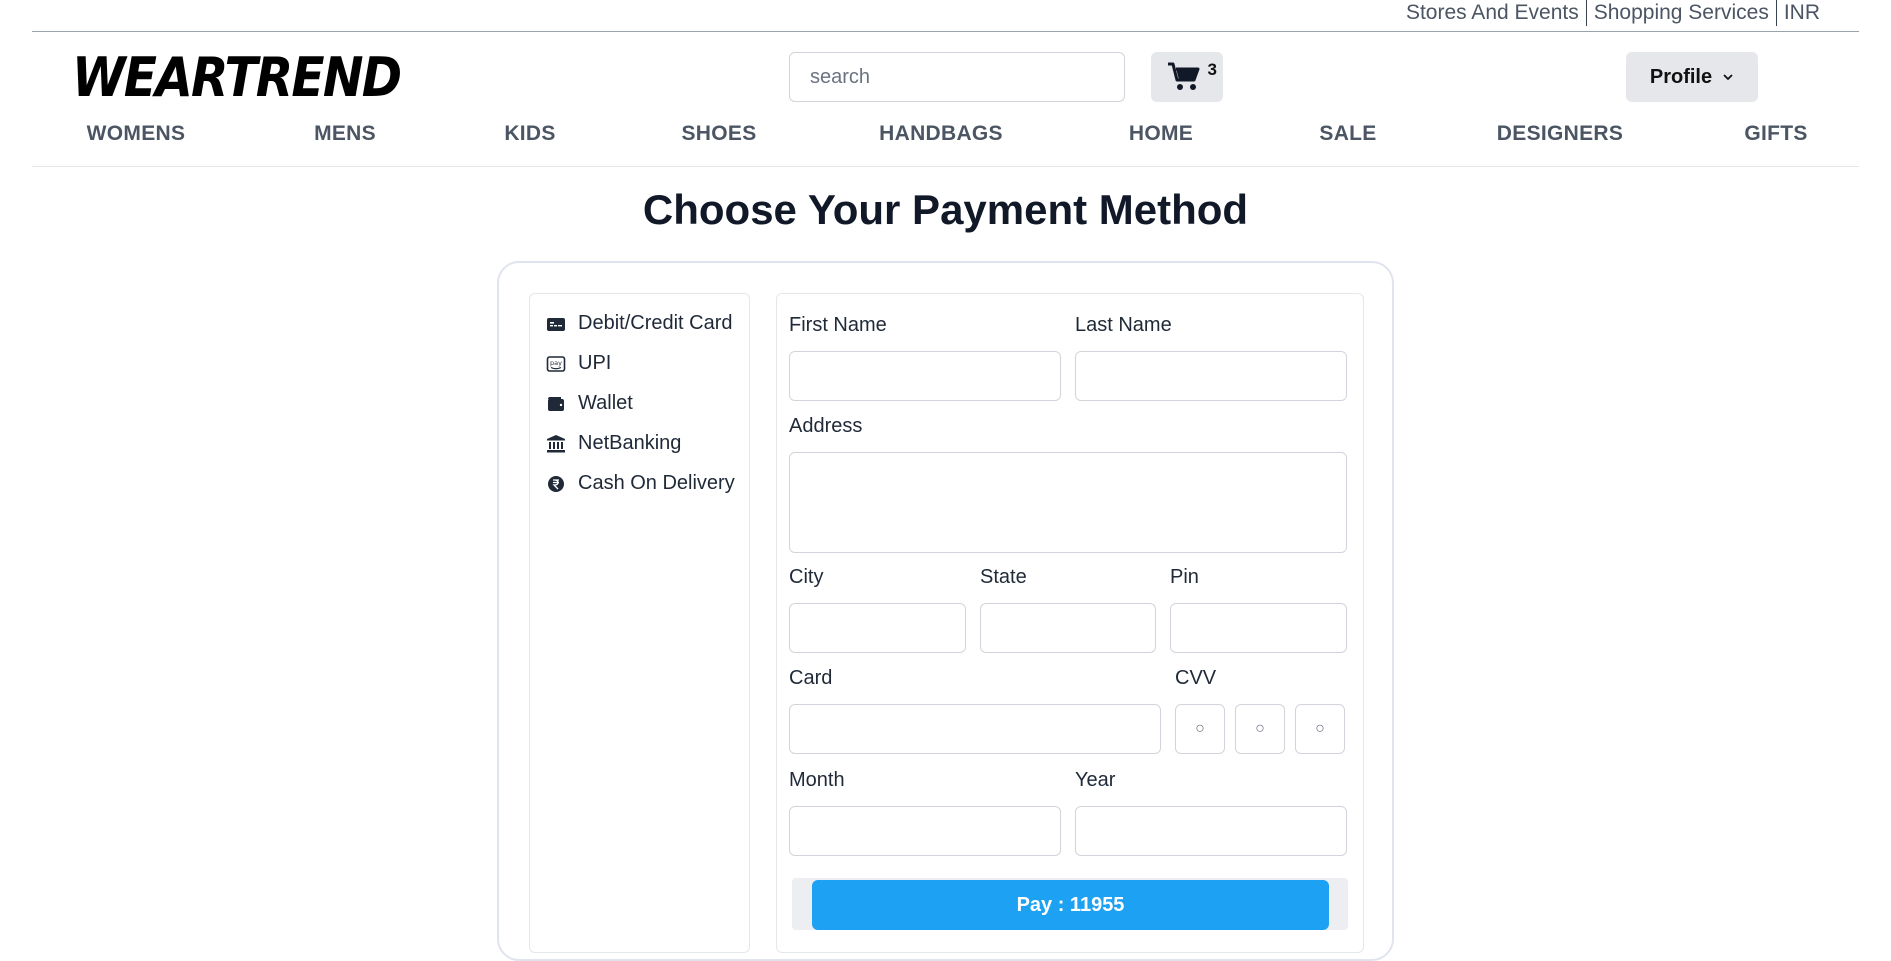  Describe the element at coordinates (656, 483) in the screenshot. I see `method-label: Cash On Delivery` at that location.